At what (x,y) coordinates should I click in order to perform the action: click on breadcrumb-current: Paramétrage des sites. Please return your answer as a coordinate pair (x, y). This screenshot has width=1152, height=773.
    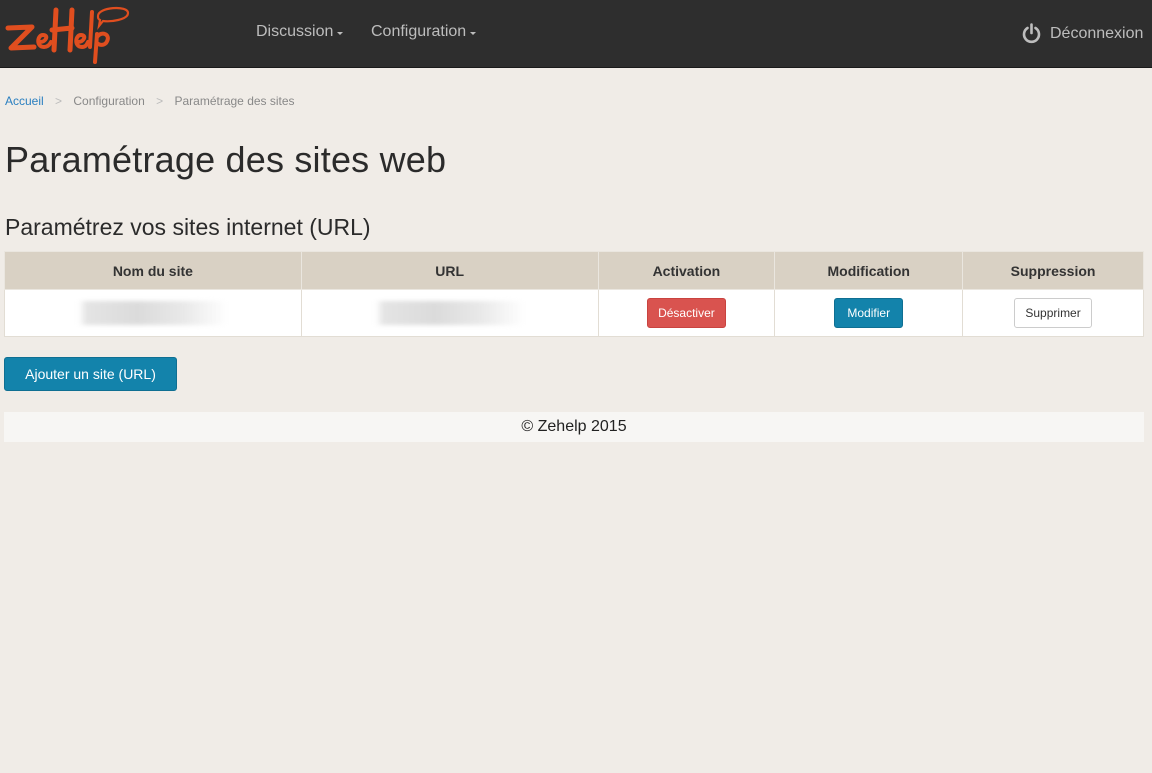
    Looking at the image, I should click on (234, 101).